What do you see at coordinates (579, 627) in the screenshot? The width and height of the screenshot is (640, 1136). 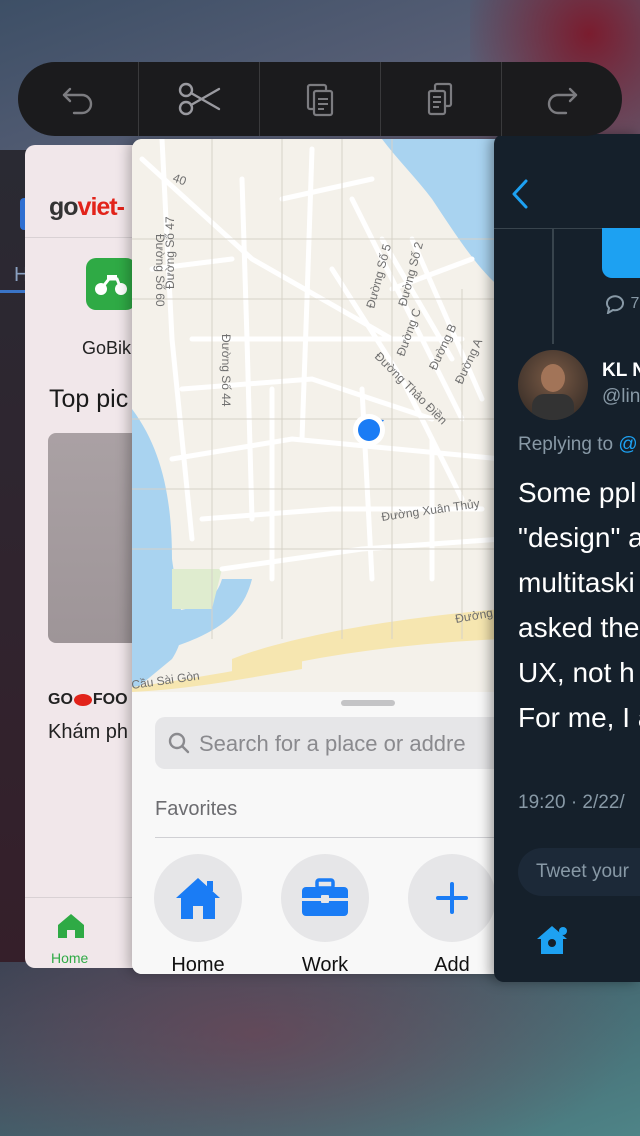 I see `tweet-line: asked the` at bounding box center [579, 627].